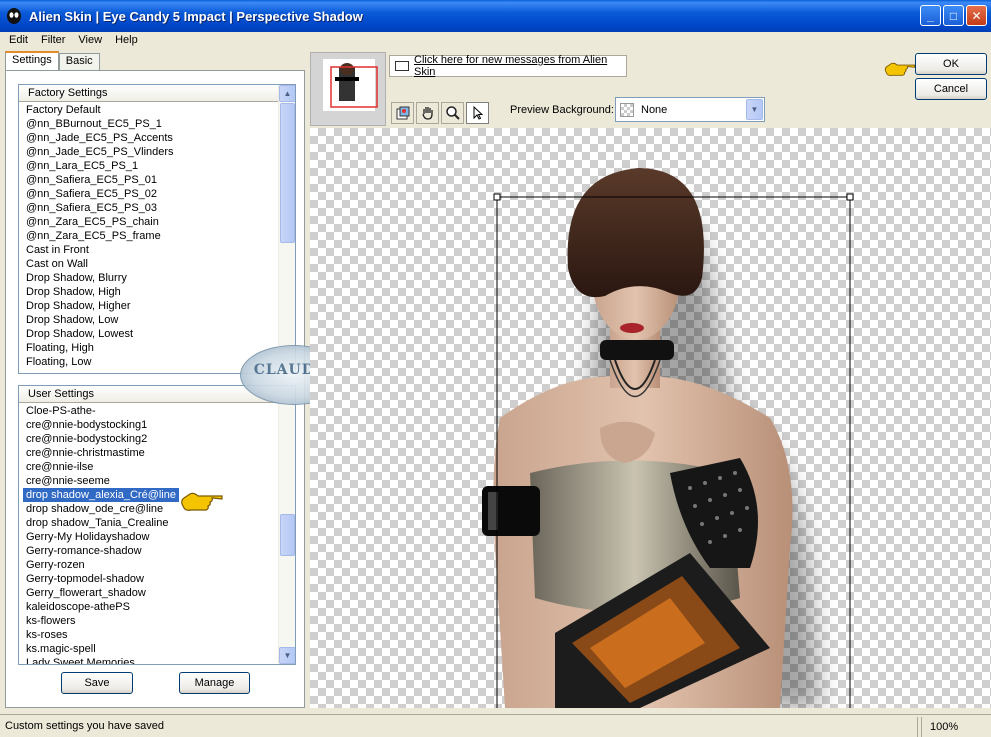  I want to click on menu-view: View, so click(88, 40).